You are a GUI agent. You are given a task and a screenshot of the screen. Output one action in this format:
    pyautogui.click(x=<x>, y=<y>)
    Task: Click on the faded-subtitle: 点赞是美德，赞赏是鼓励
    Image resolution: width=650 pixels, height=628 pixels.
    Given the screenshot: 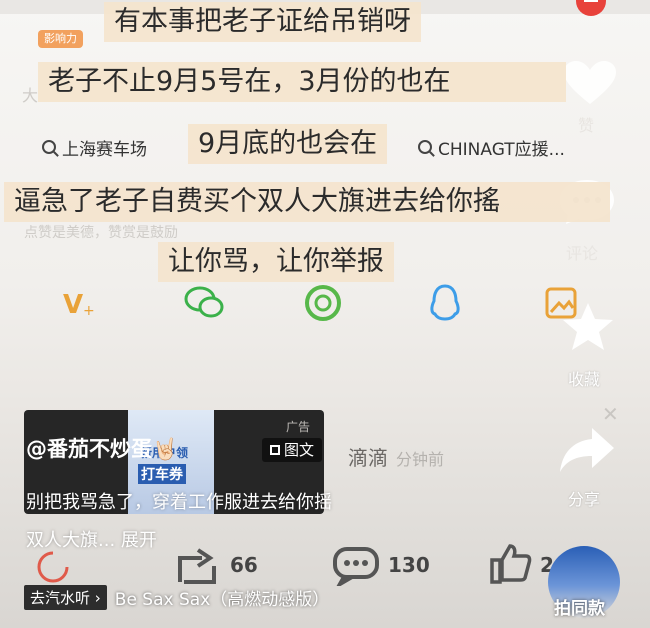 What is the action you would take?
    pyautogui.click(x=101, y=233)
    